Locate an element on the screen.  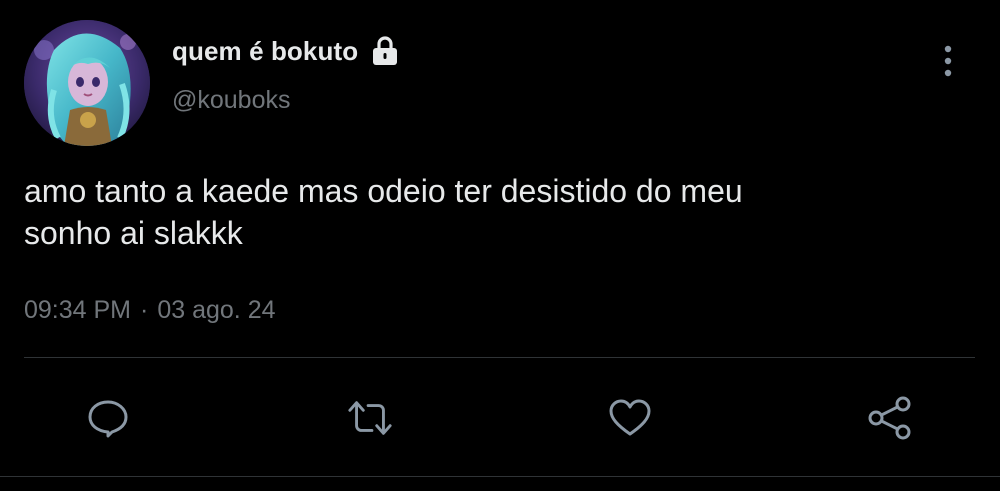
more-vertical-icon is located at coordinates (948, 61).